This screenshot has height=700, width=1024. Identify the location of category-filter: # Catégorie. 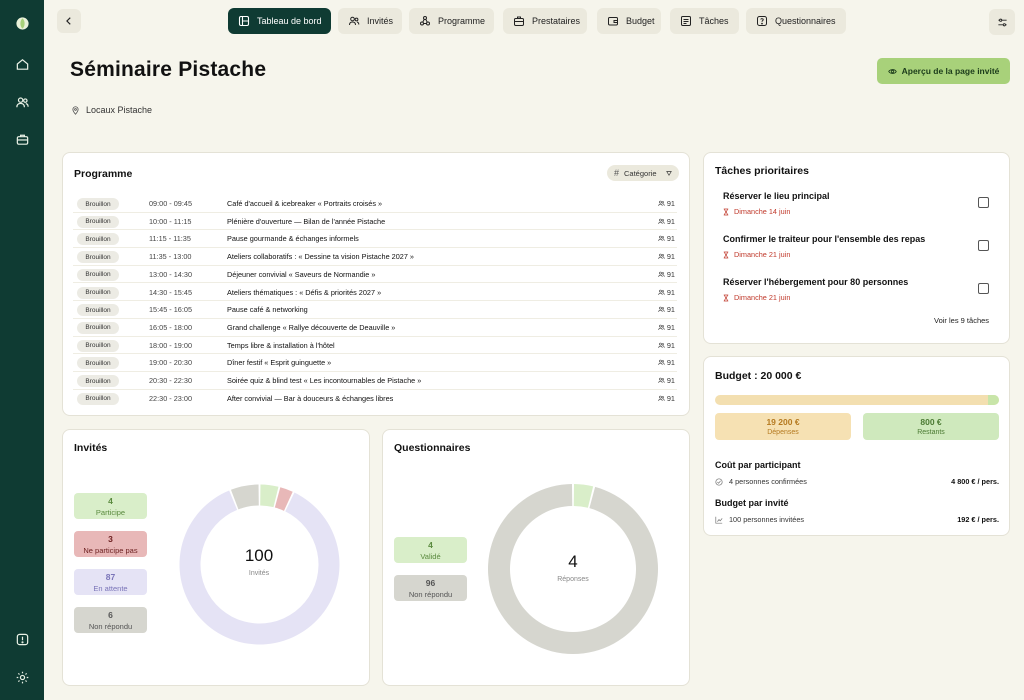
(643, 173).